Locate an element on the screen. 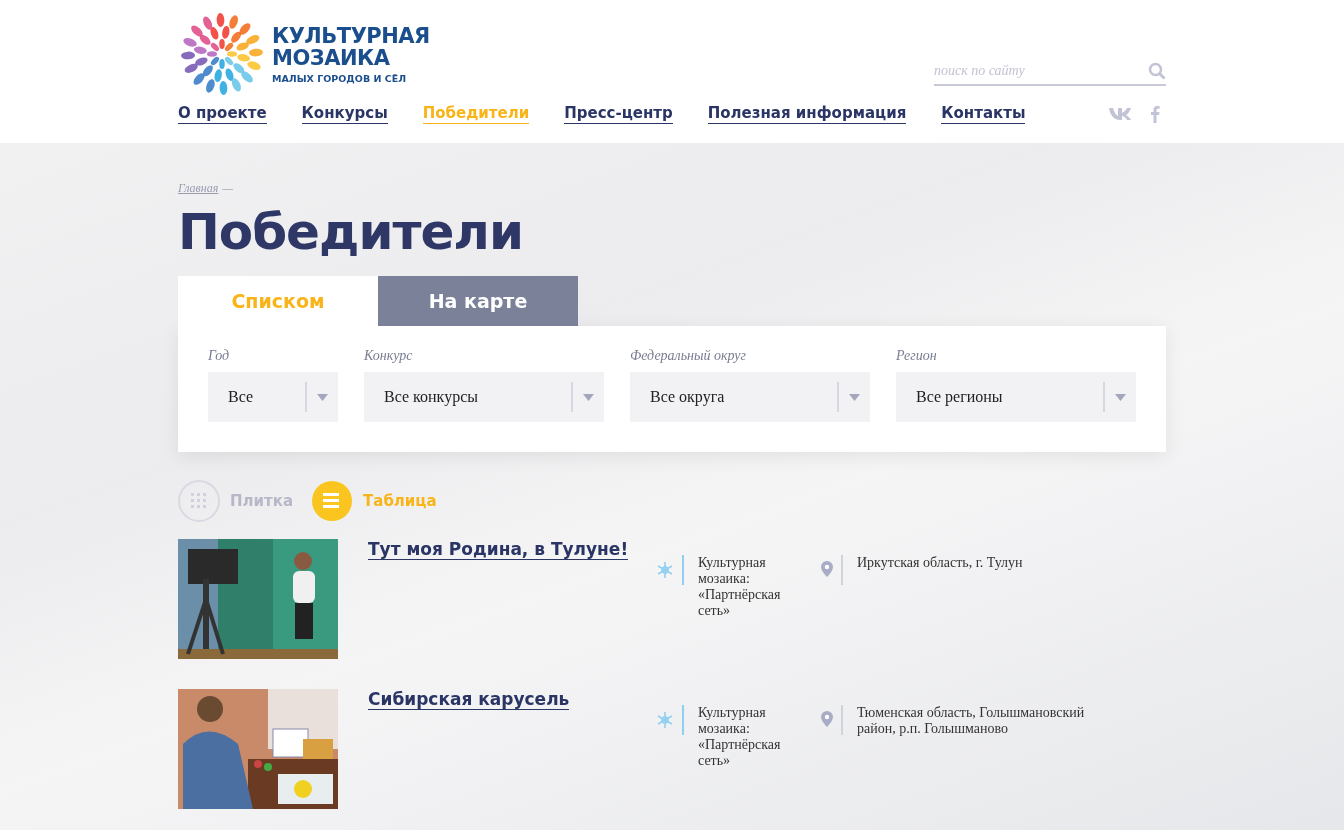 The image size is (1344, 830). list-icon is located at coordinates (332, 501).